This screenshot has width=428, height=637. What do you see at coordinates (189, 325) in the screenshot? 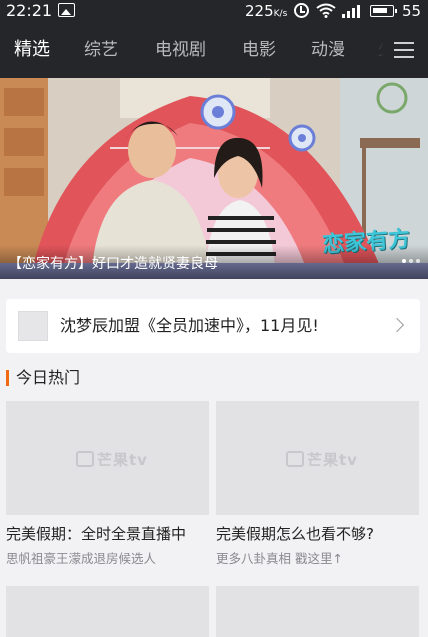
I see `announcement-text: 沈梦辰加盟《全员加速中》，11月见!` at bounding box center [189, 325].